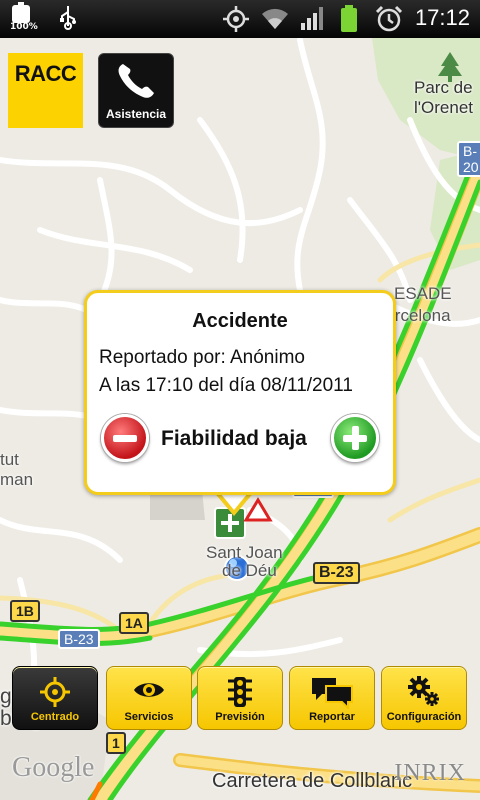 The height and width of the screenshot is (800, 480). I want to click on toolbar-servicios: Servicios, so click(149, 698).